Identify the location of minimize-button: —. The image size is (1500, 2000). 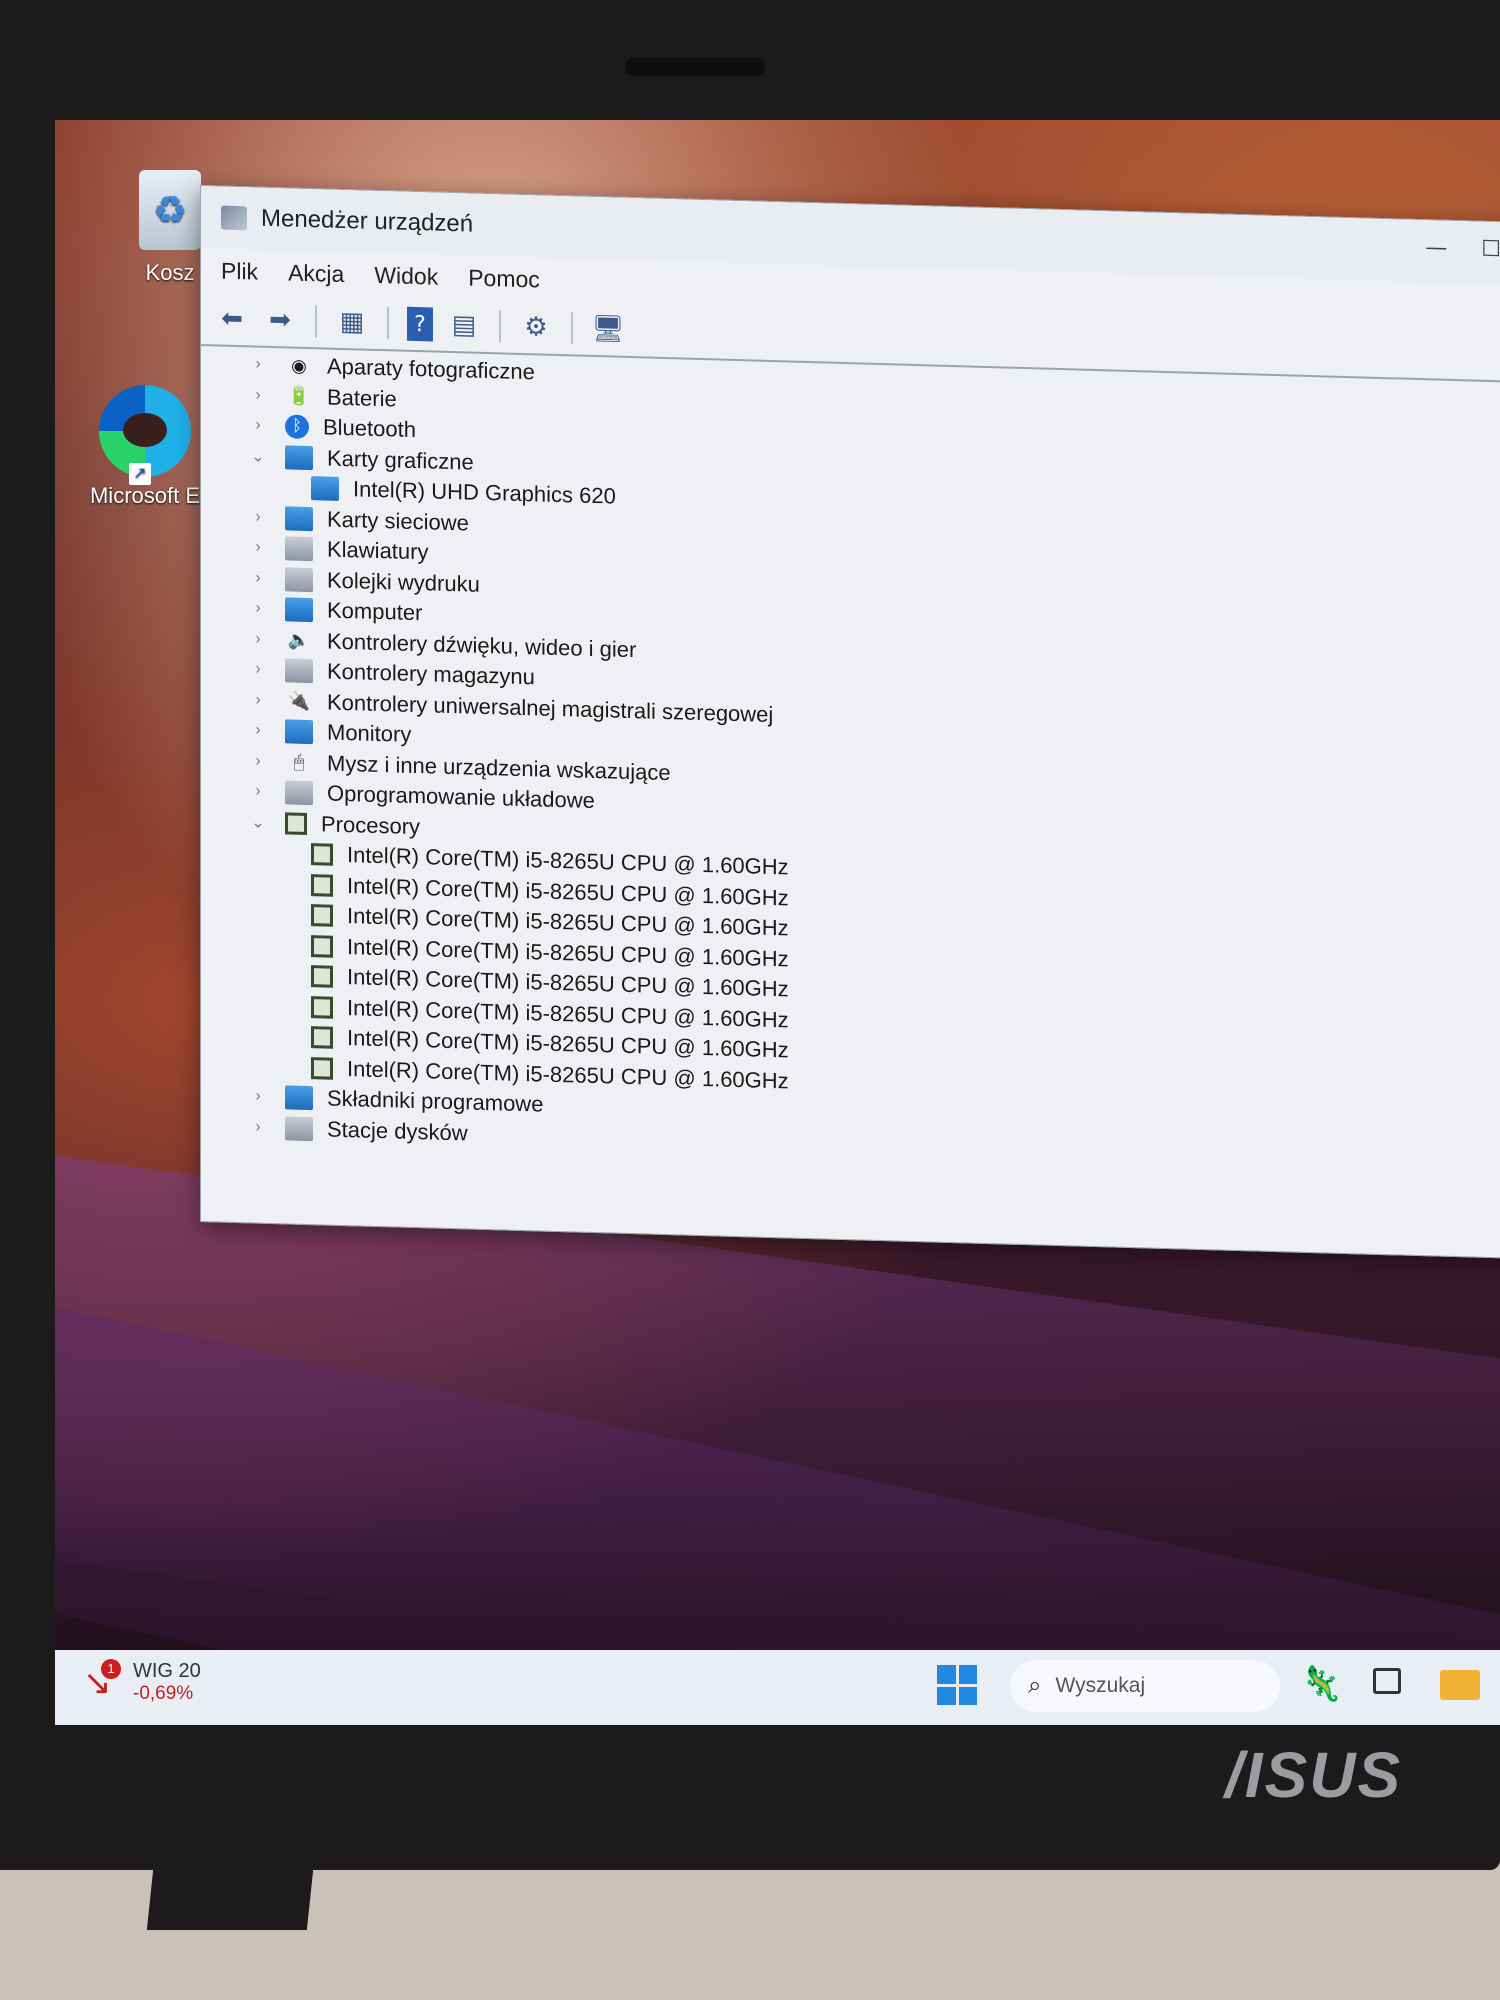
(1436, 248).